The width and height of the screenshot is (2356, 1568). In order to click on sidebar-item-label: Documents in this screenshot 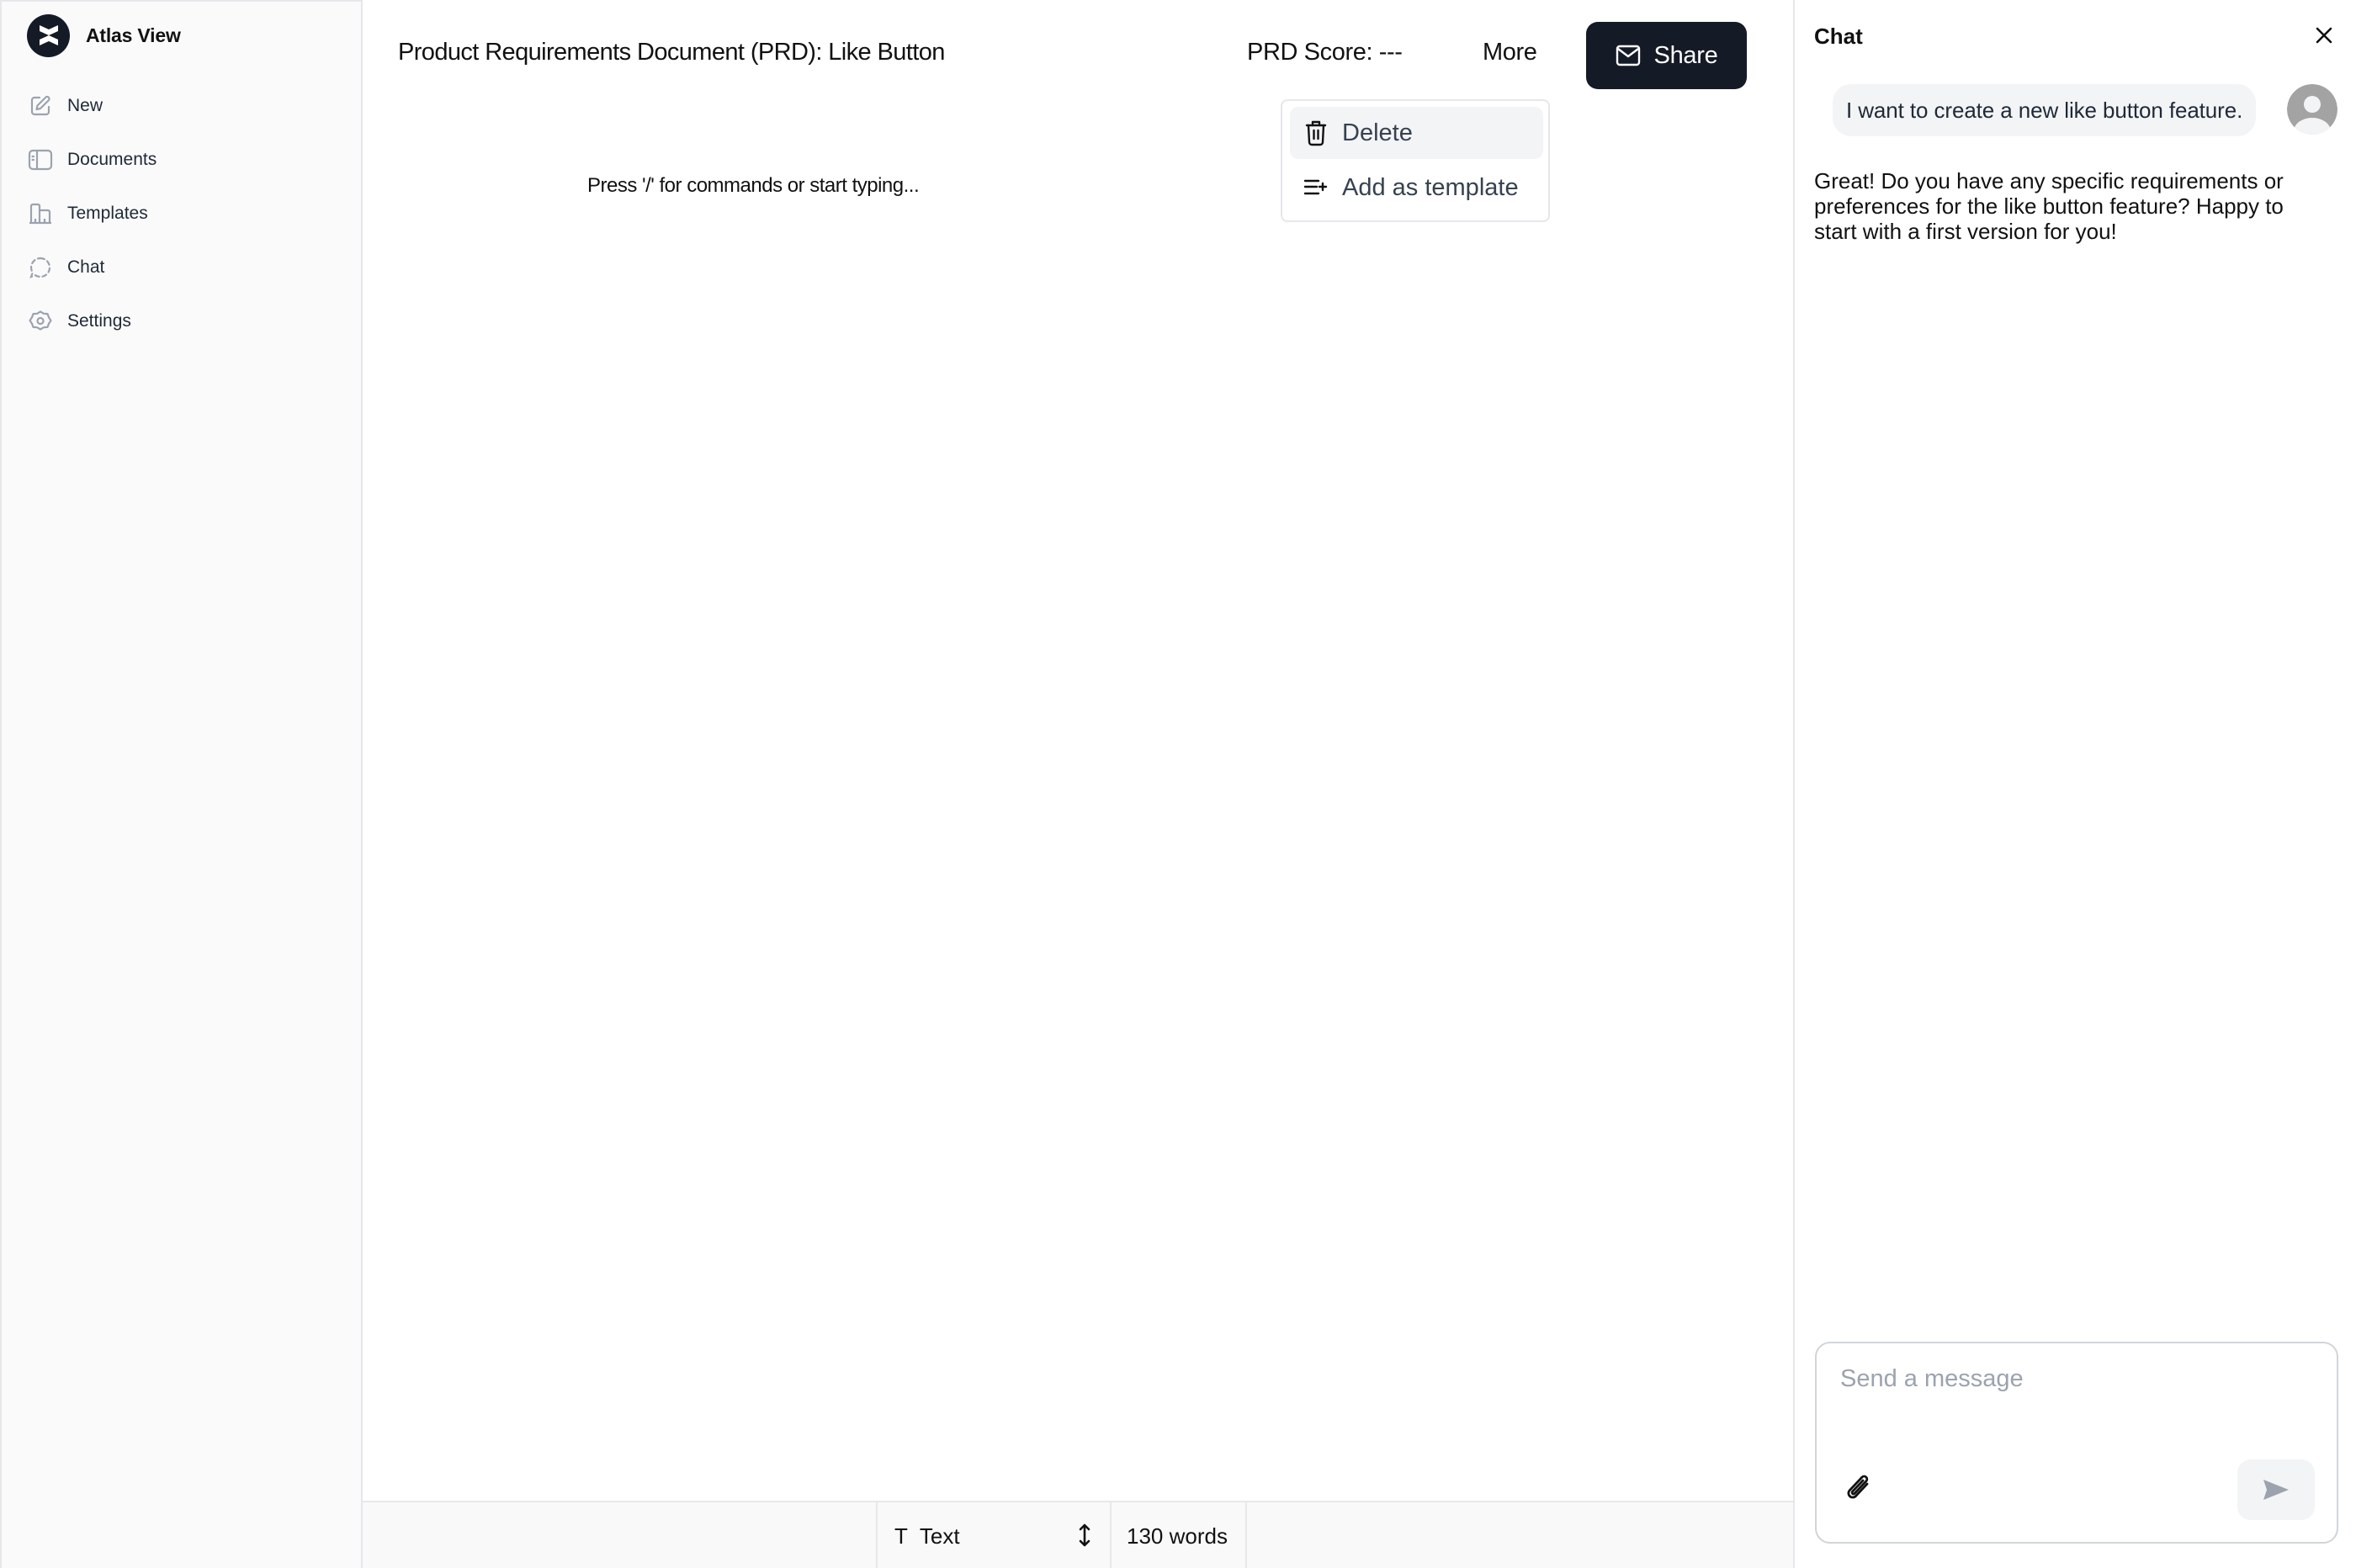, I will do `click(112, 159)`.